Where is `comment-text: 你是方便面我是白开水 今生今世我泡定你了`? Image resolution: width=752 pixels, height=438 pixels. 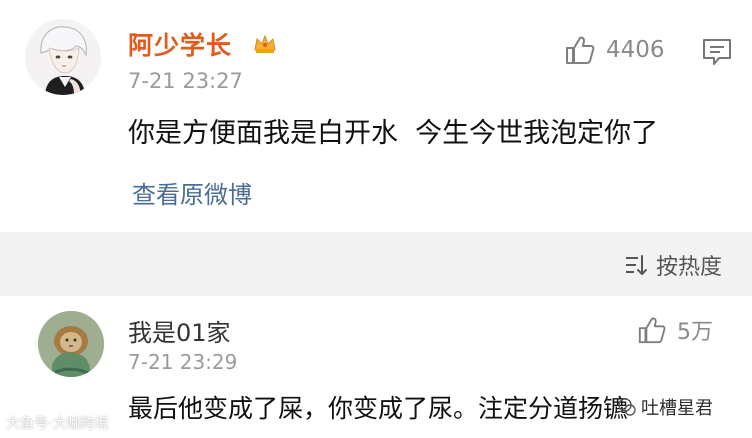
comment-text: 你是方便面我是白开水 今生今世我泡定你了 is located at coordinates (393, 133).